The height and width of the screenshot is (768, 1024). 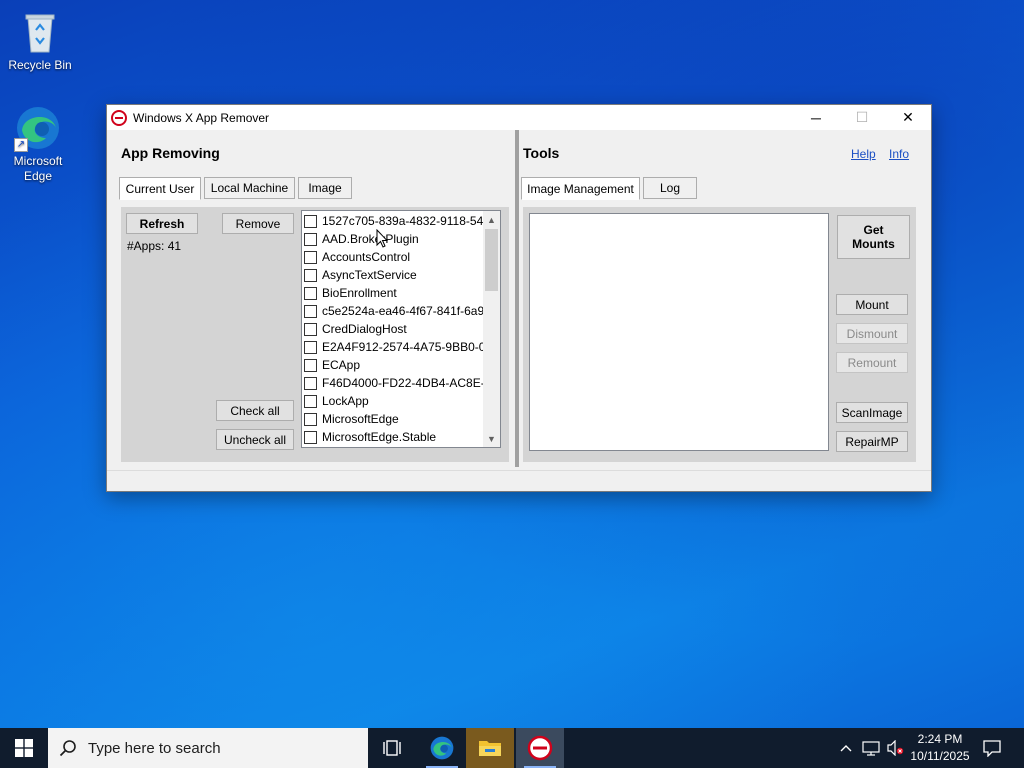 What do you see at coordinates (201, 117) in the screenshot?
I see `window-title: Windows X App Remover` at bounding box center [201, 117].